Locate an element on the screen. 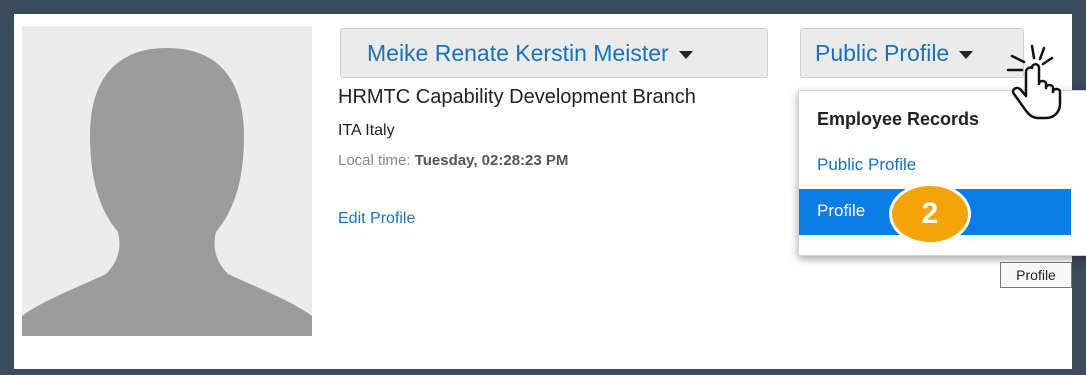  menu-item-profile-label: Profile is located at coordinates (841, 210).